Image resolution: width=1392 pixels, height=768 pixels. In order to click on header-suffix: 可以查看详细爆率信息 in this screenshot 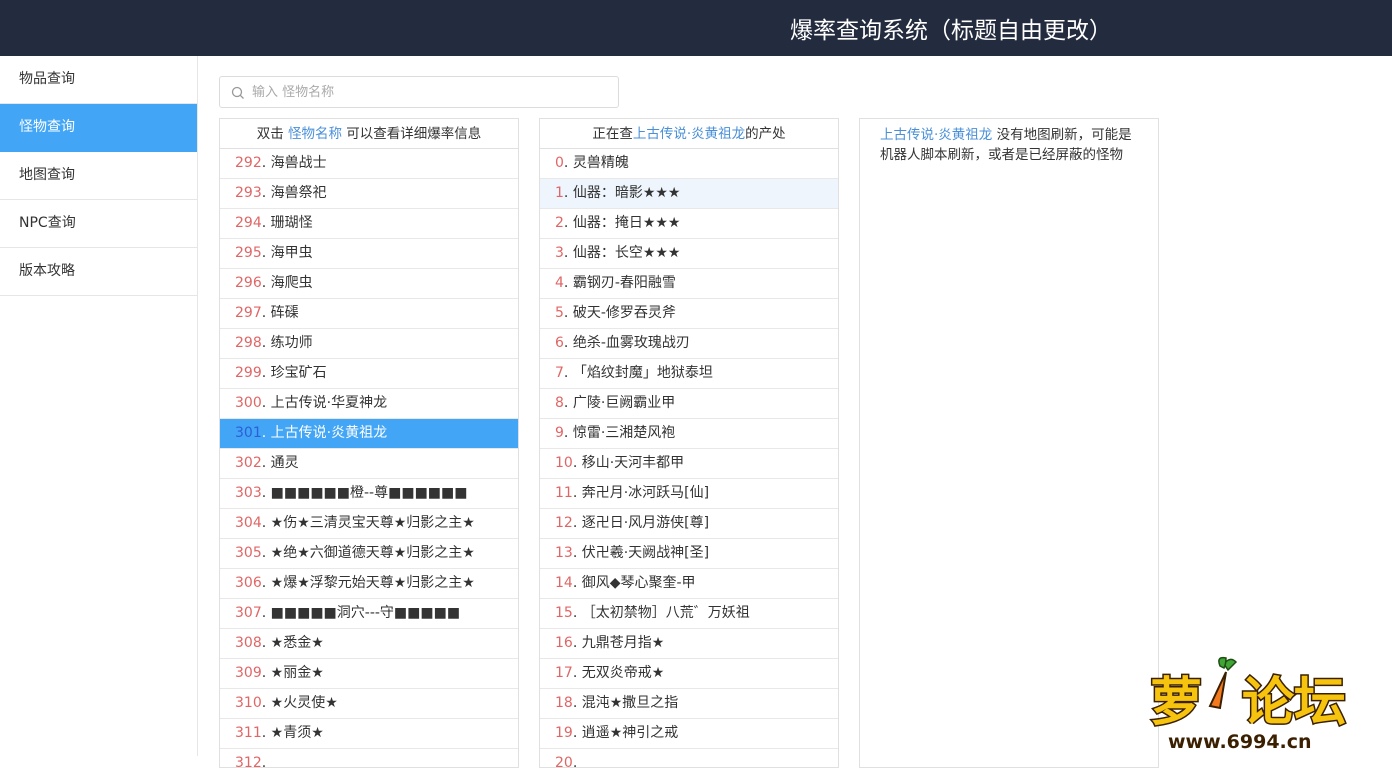, I will do `click(414, 134)`.